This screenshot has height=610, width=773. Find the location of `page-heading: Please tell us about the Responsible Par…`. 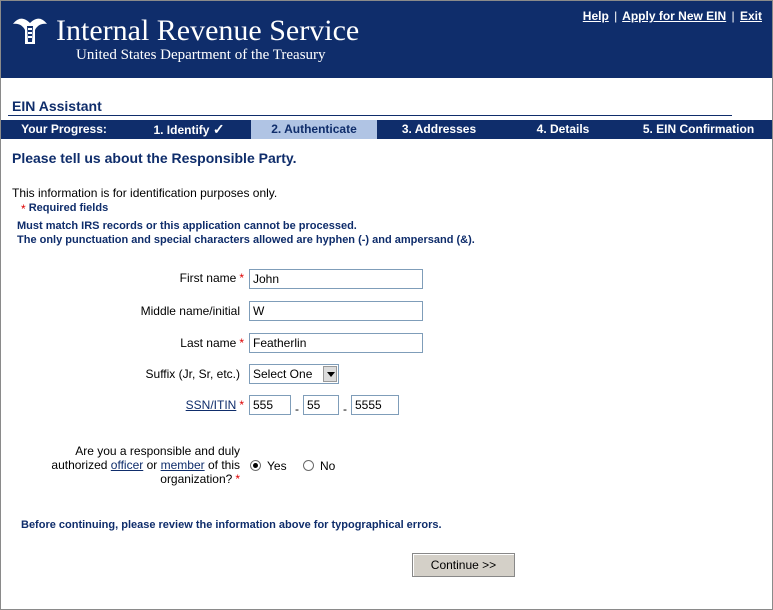

page-heading: Please tell us about the Responsible Par… is located at coordinates (154, 158).